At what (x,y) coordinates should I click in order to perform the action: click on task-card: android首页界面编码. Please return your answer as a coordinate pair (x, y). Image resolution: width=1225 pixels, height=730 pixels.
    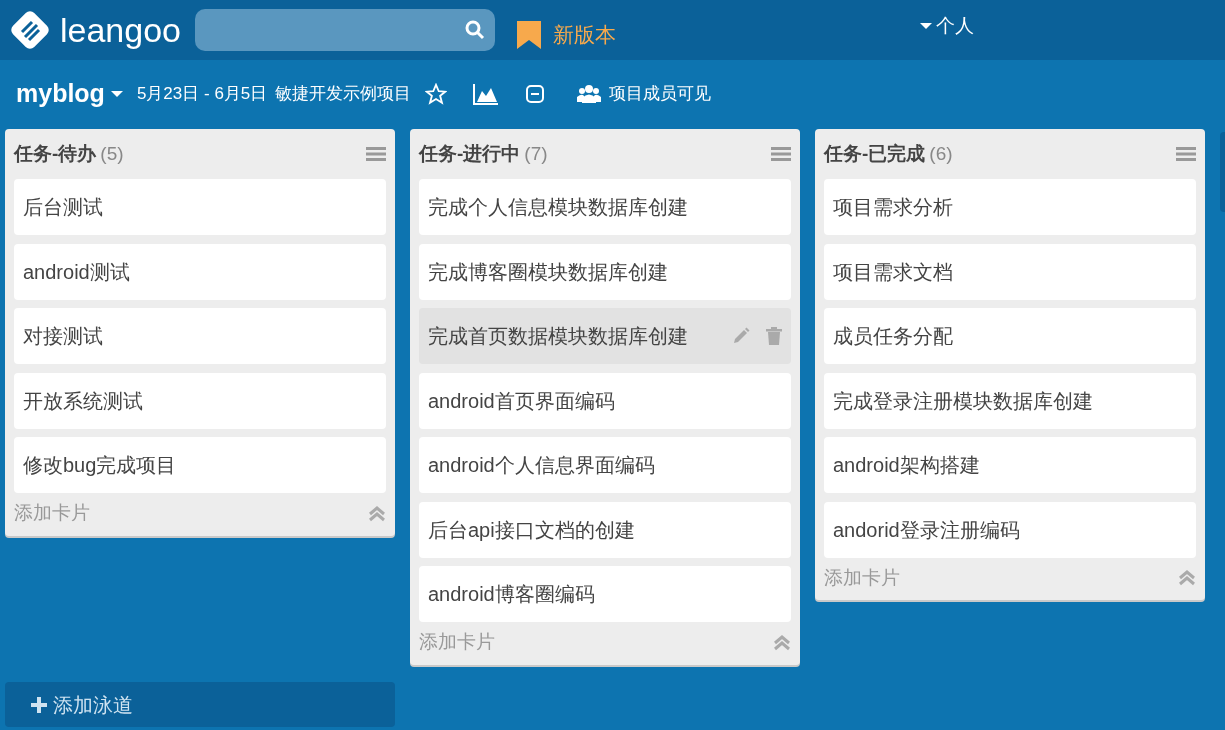
    Looking at the image, I should click on (605, 400).